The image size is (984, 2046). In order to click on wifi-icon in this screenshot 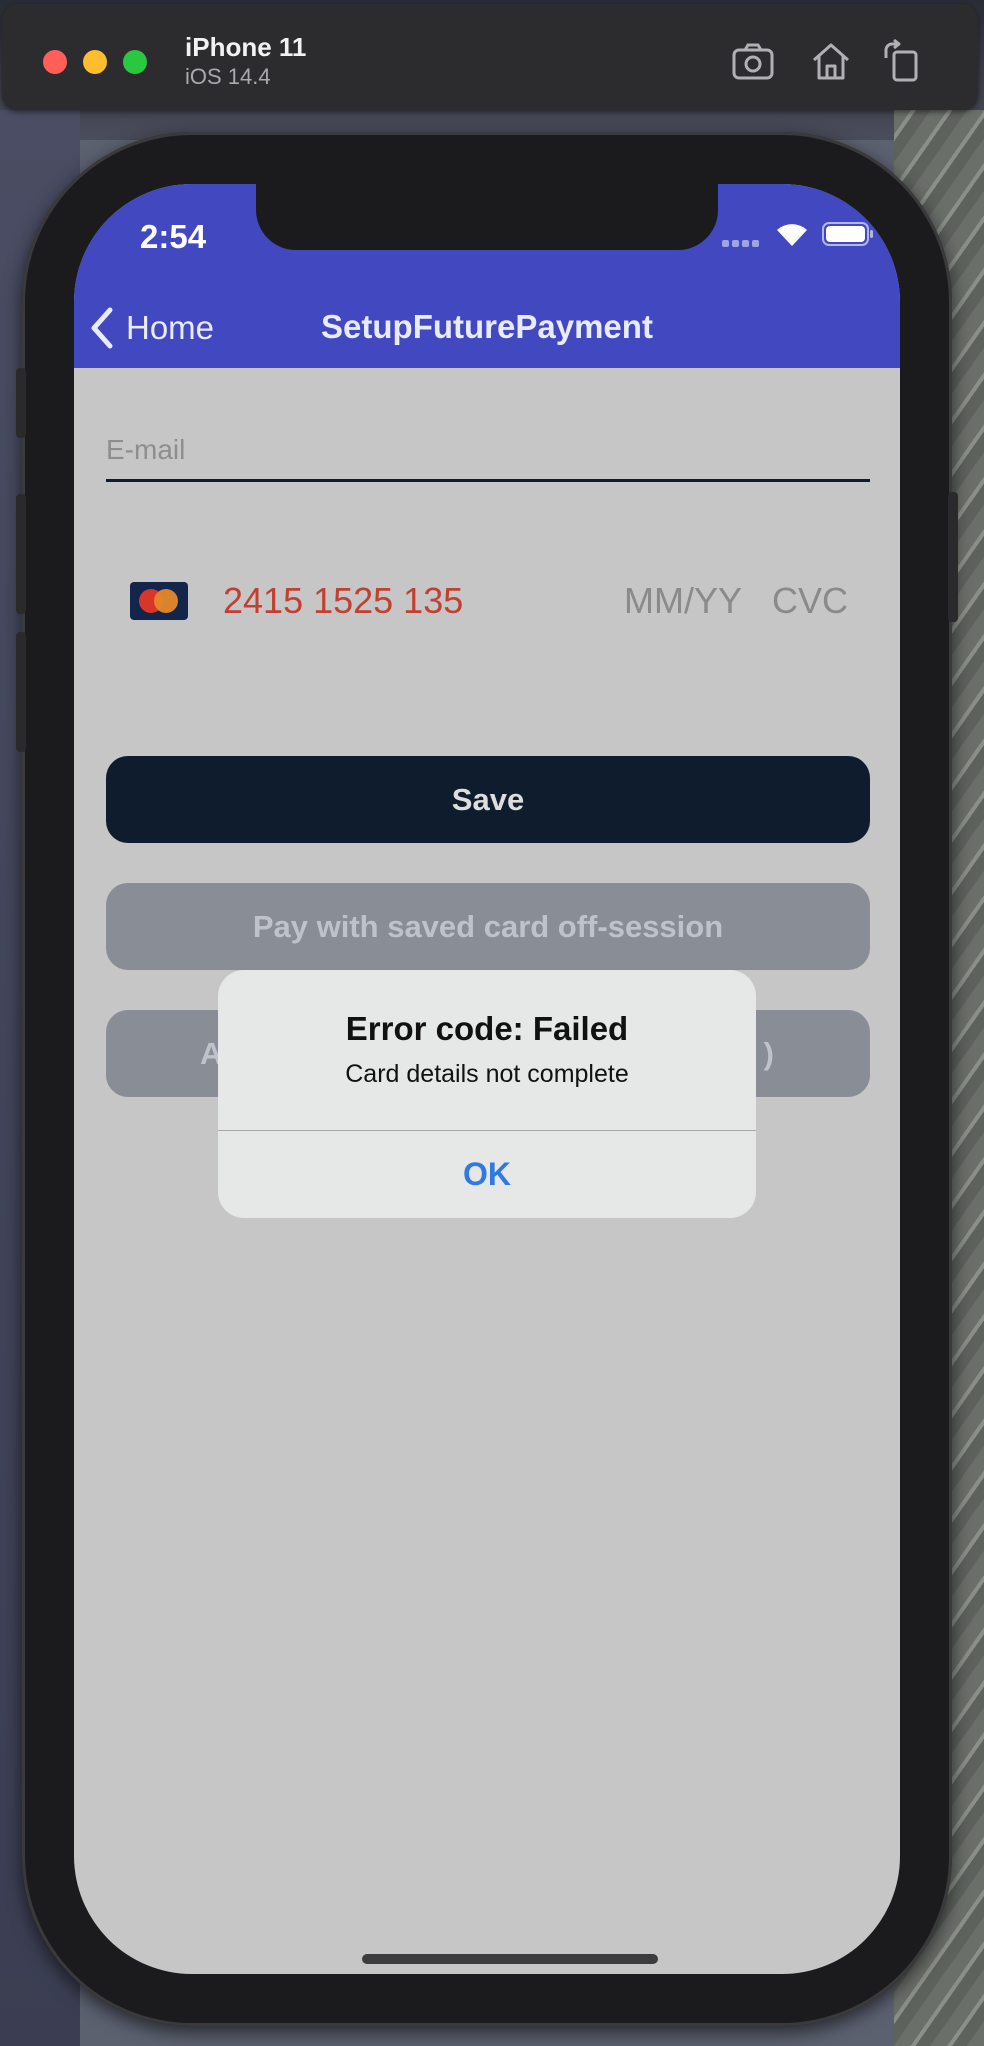, I will do `click(792, 235)`.